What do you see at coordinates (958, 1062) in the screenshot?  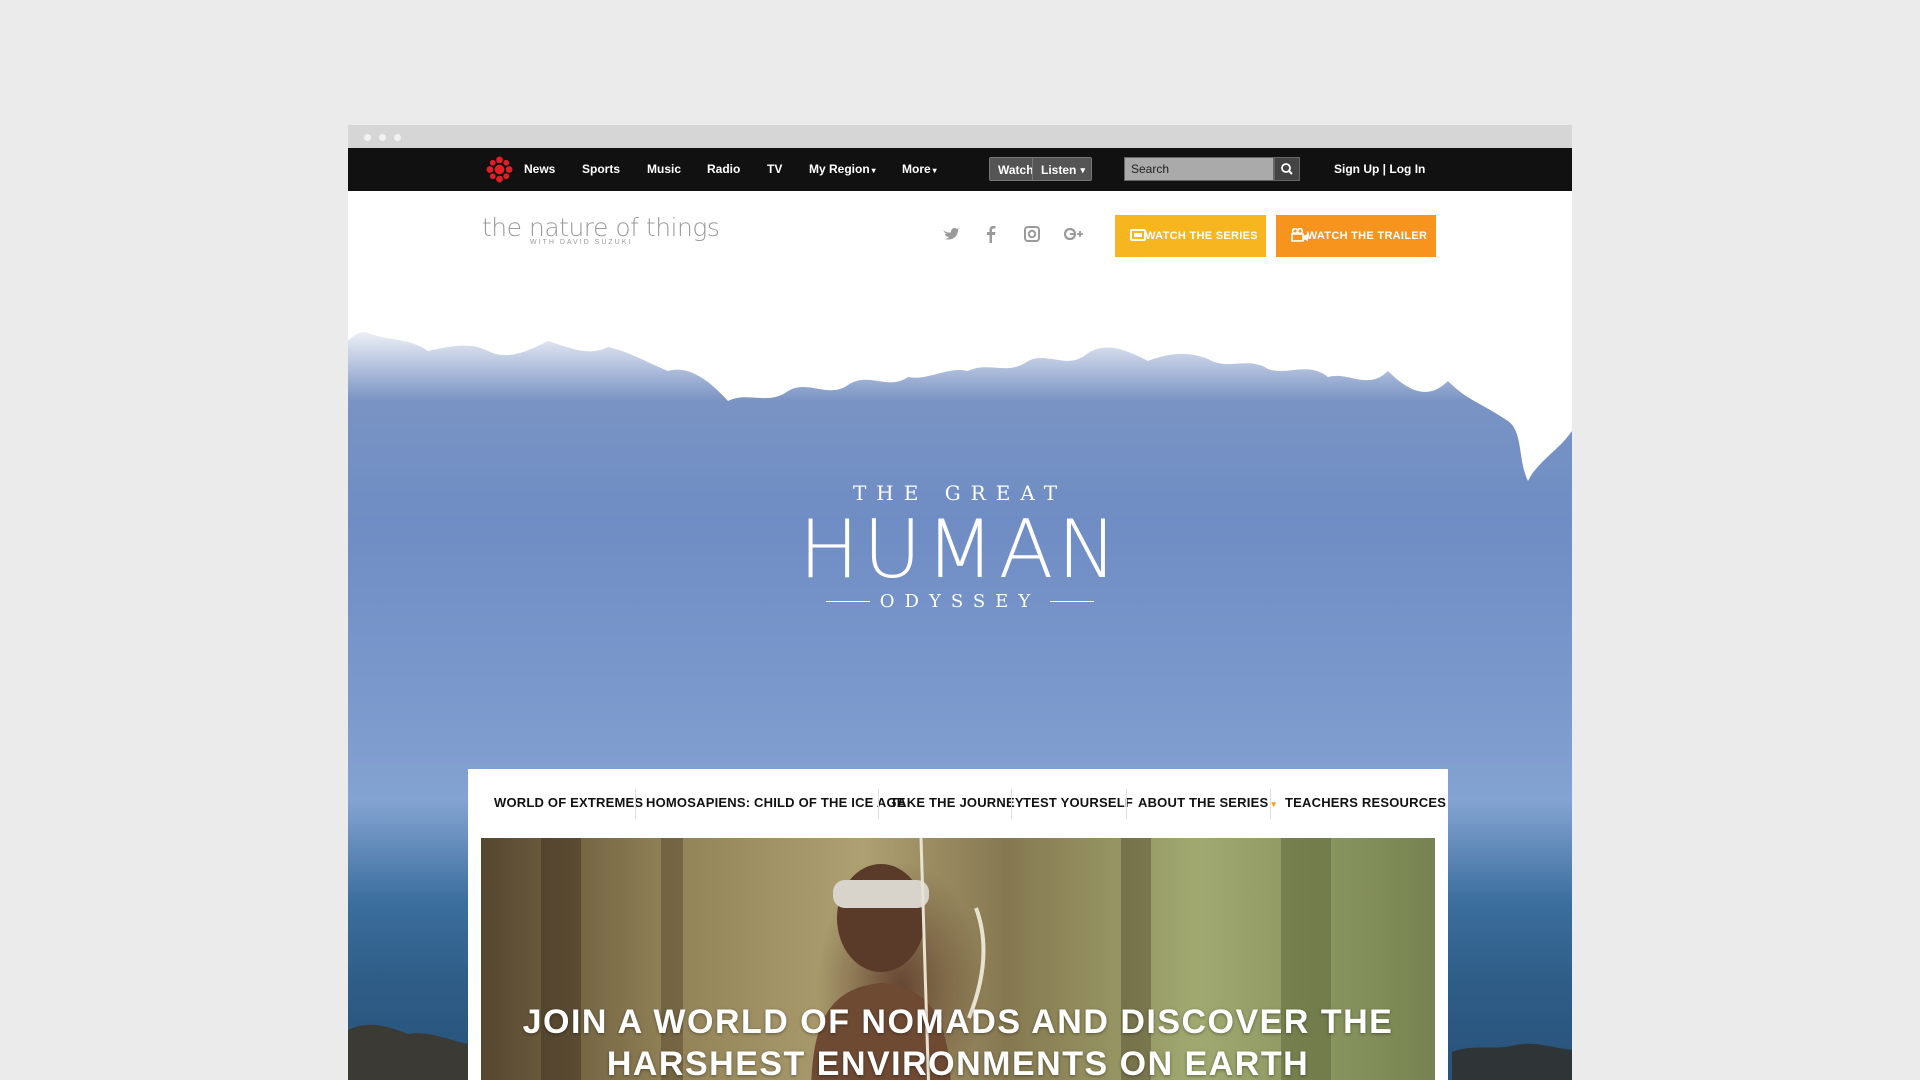 I see `feature-headline-line2: HARSHEST ENVIRONMENTS ON EARTH` at bounding box center [958, 1062].